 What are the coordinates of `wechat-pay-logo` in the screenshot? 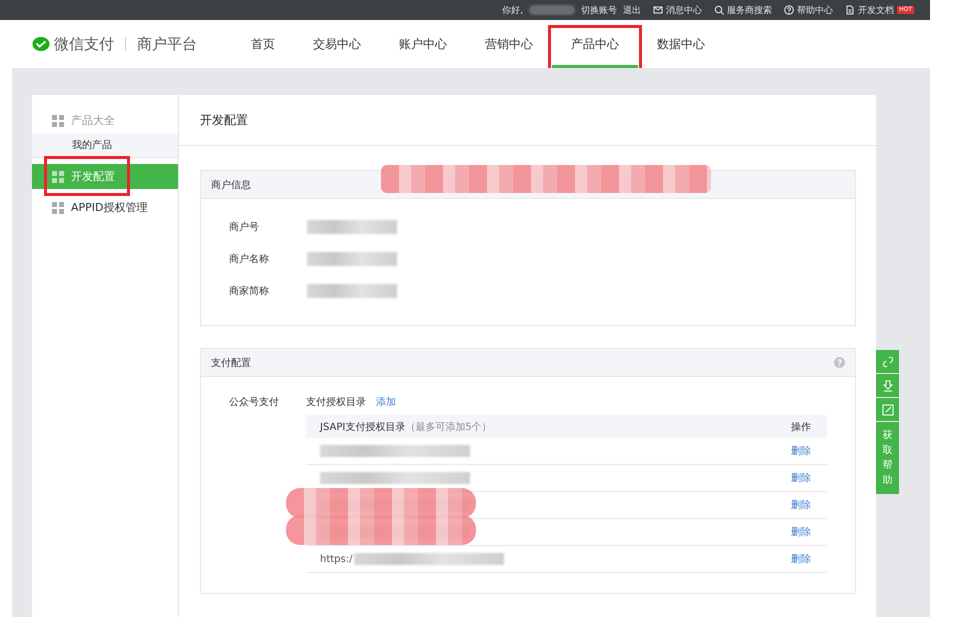 It's located at (41, 44).